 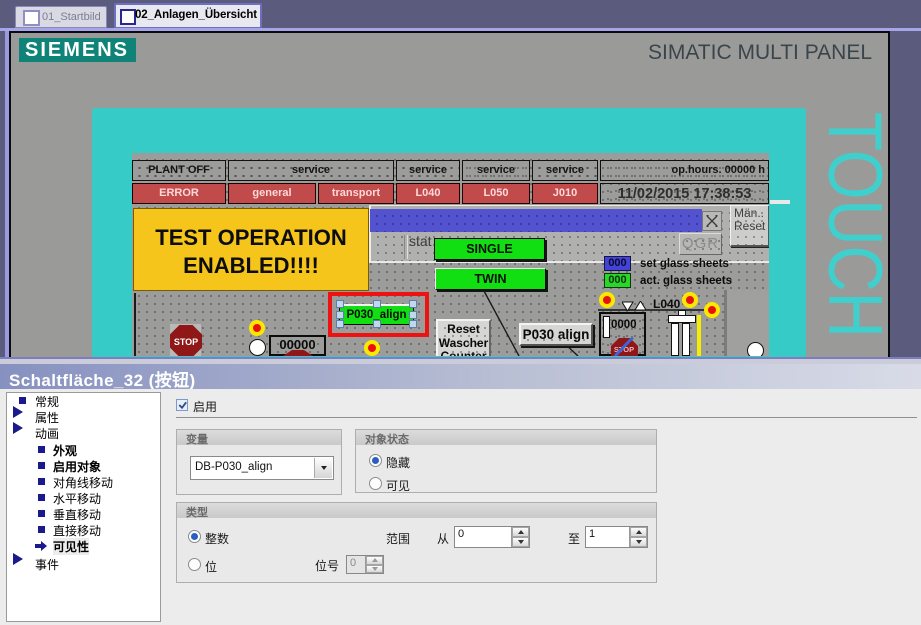 I want to click on svg-text: STOP, so click(x=186, y=342).